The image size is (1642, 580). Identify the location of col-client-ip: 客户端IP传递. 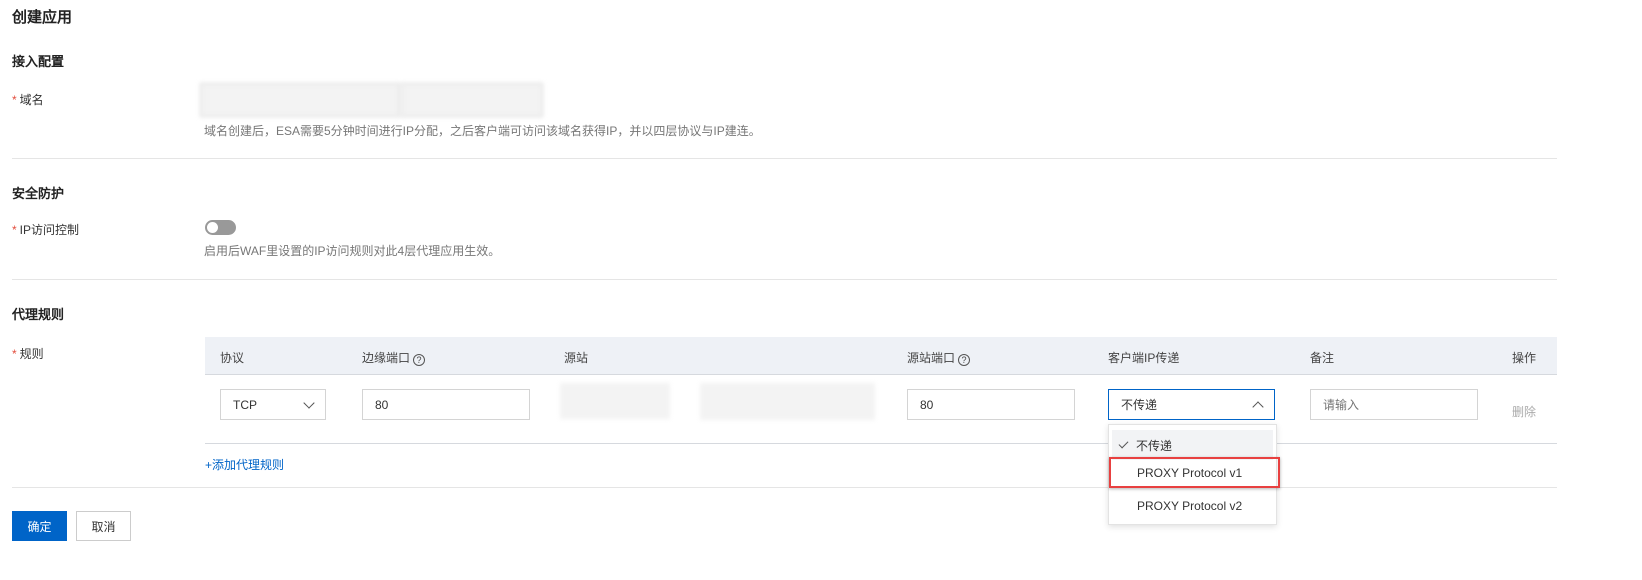
(1144, 358).